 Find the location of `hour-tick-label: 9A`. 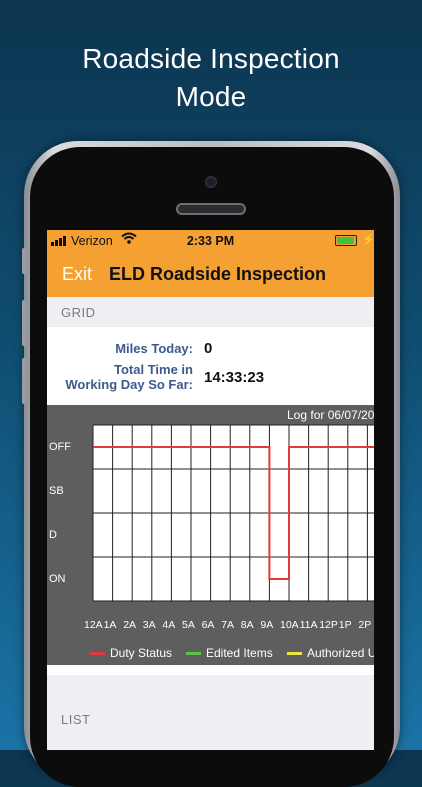

hour-tick-label: 9A is located at coordinates (266, 625).